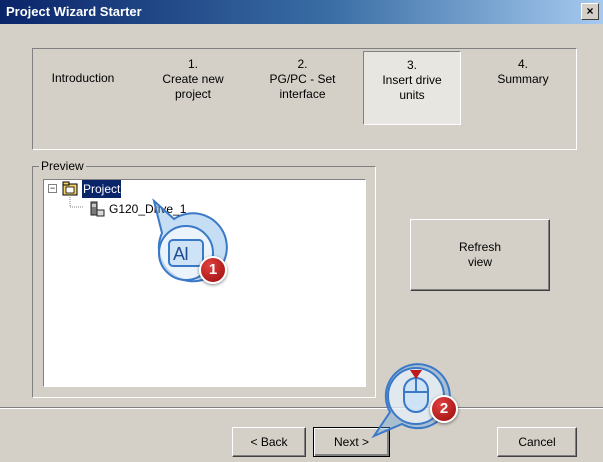  I want to click on back-button-label: < Back, so click(269, 442).